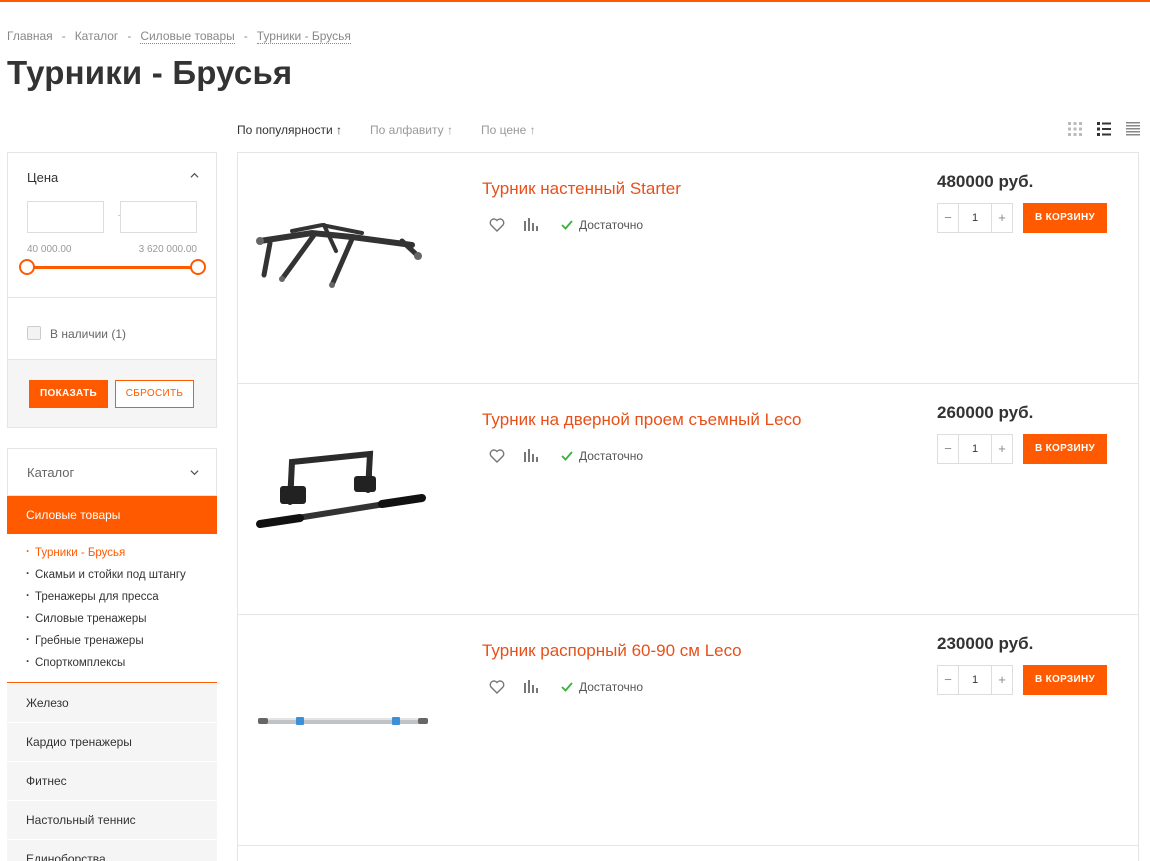 This screenshot has width=1150, height=861. Describe the element at coordinates (150, 72) in the screenshot. I see `page-title: Турники - Брусья` at that location.